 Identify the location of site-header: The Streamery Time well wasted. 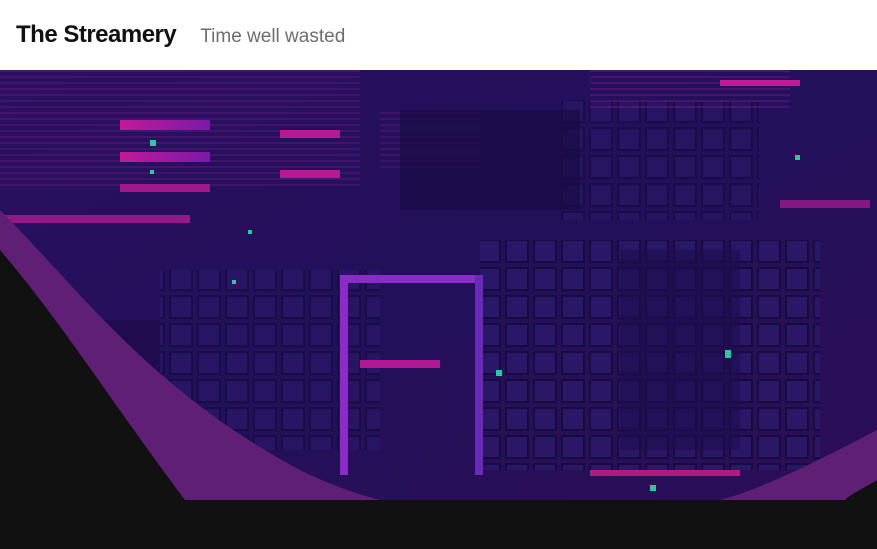
(438, 35).